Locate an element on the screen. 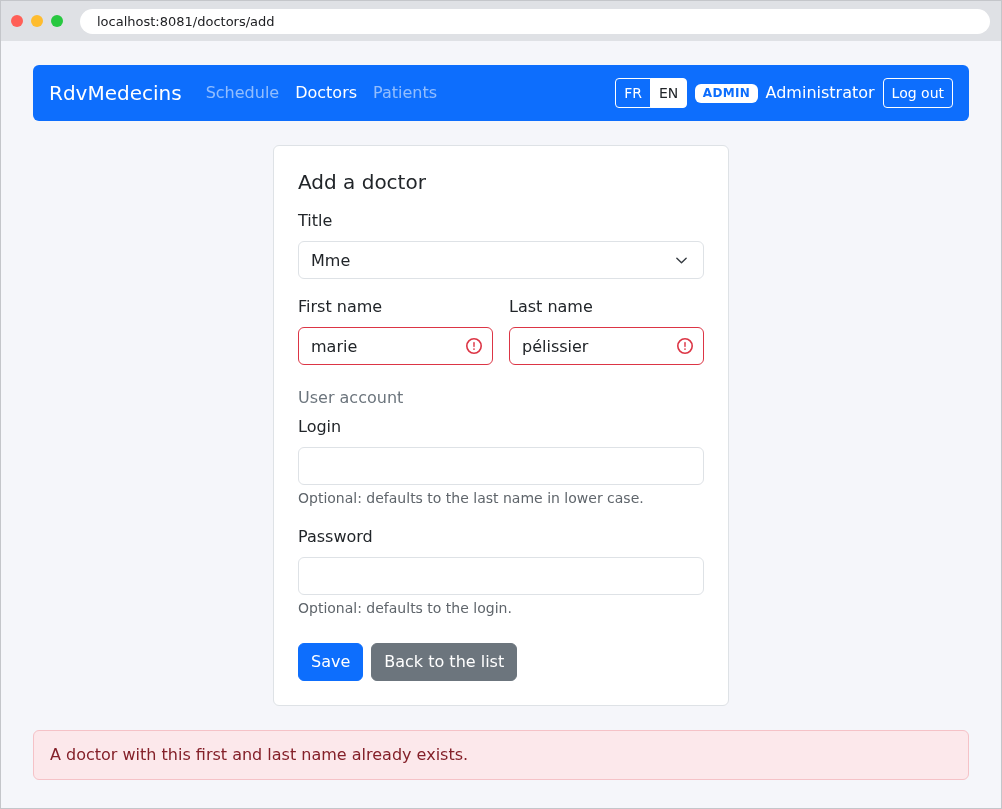 The image size is (1002, 809). user-name: Administrator is located at coordinates (820, 93).